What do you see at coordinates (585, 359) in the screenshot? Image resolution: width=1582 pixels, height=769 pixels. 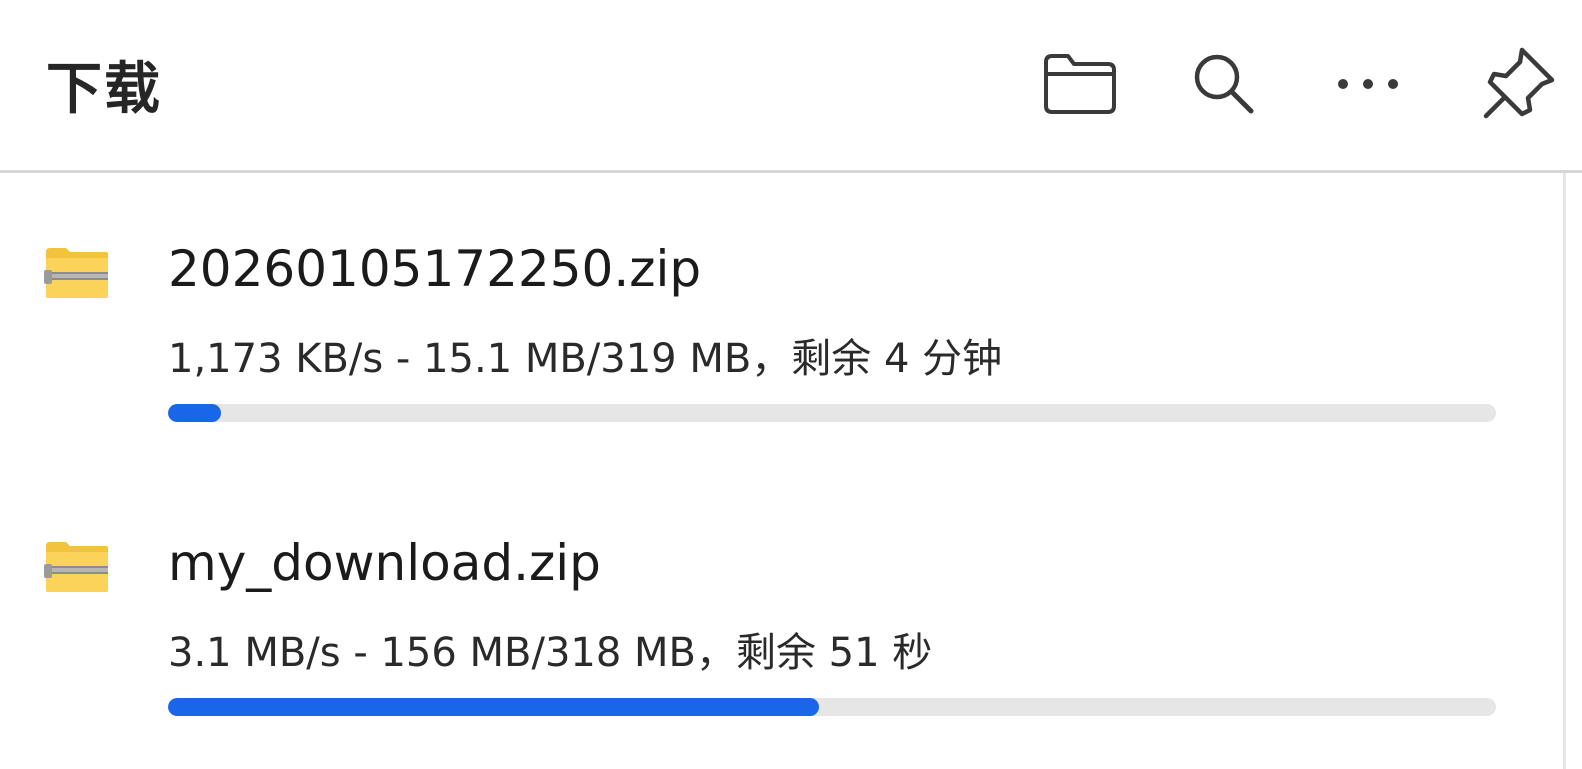 I see `download-status: 1,173 KB/s - 15.1 MB/319 MB，剩余 4 分钟` at bounding box center [585, 359].